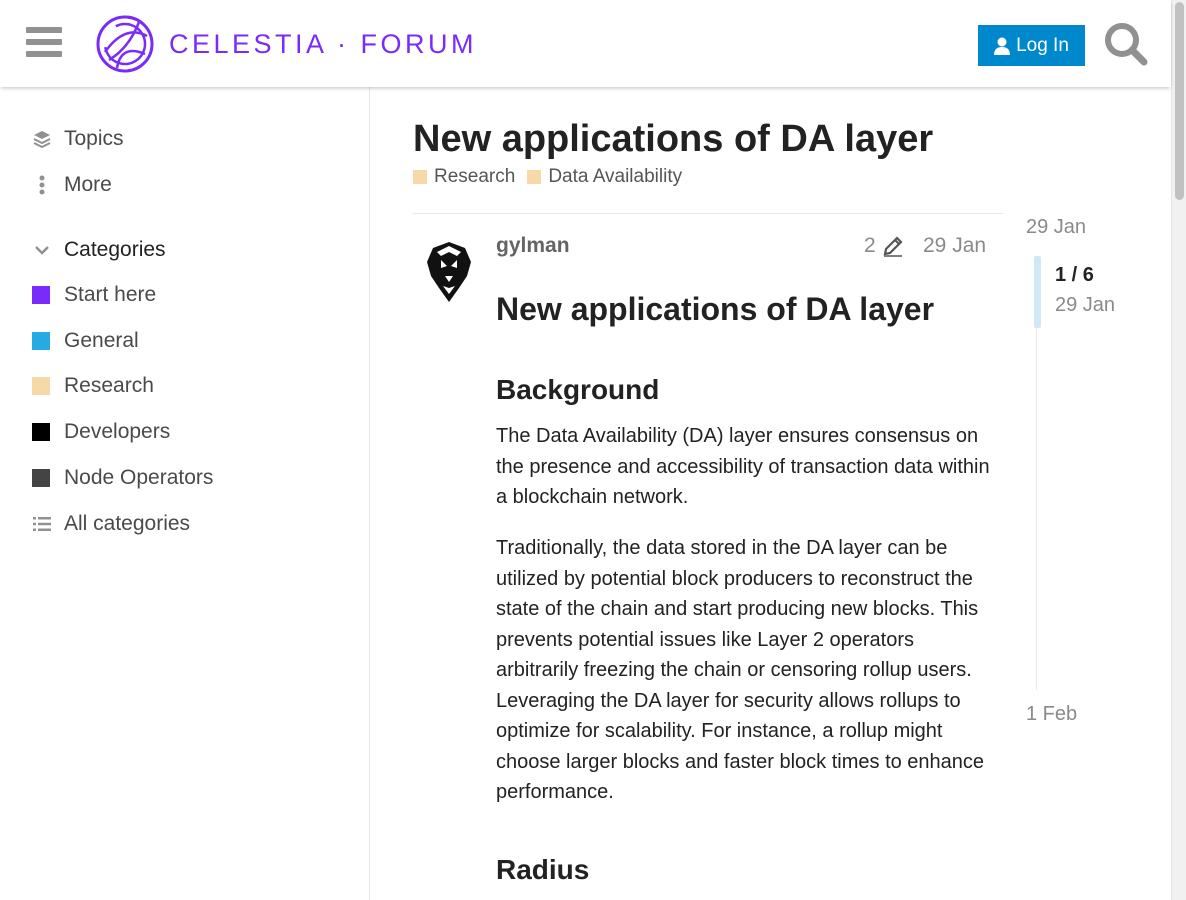  Describe the element at coordinates (870, 245) in the screenshot. I see `edit-count: 2` at that location.